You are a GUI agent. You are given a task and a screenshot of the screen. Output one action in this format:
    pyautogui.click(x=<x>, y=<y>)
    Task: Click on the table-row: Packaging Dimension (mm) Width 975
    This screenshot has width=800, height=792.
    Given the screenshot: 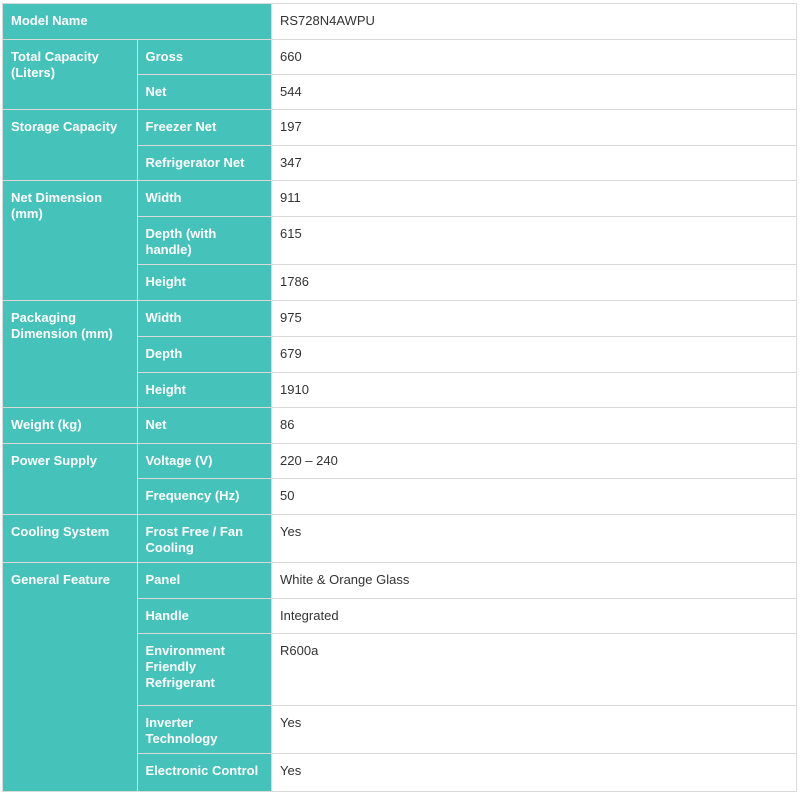 What is the action you would take?
    pyautogui.click(x=399, y=354)
    